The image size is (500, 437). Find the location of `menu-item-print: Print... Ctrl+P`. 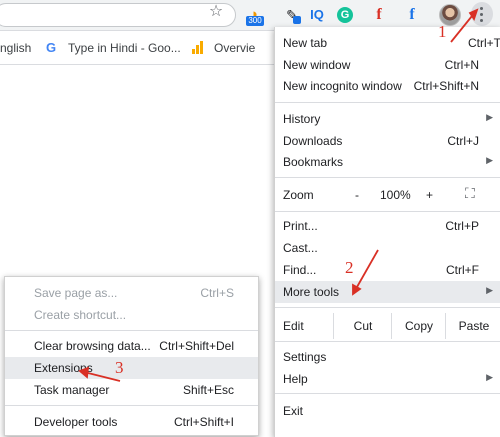

menu-item-print: Print... Ctrl+P is located at coordinates (387, 226).